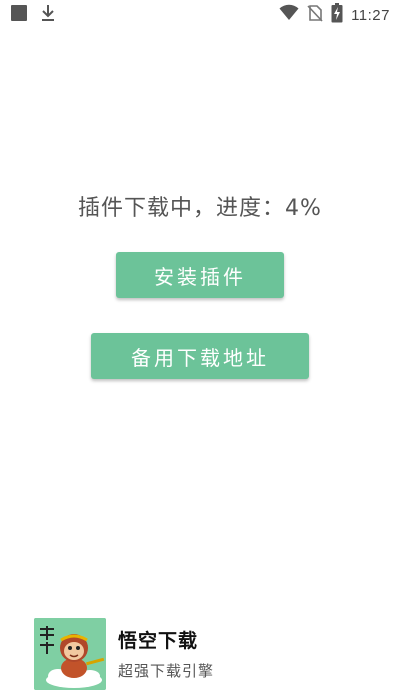 This screenshot has height=700, width=400. I want to click on app-logo-icon, so click(70, 654).